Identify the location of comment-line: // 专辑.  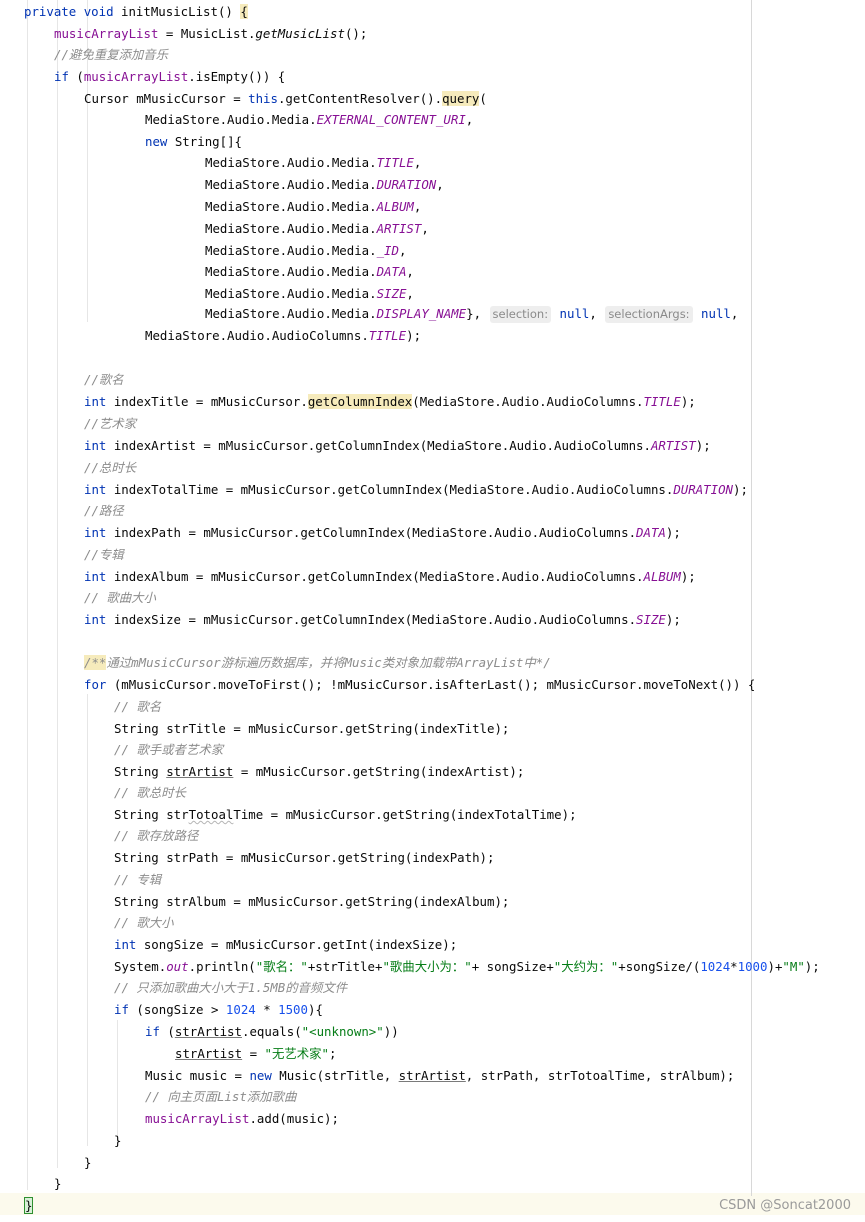
(138, 879).